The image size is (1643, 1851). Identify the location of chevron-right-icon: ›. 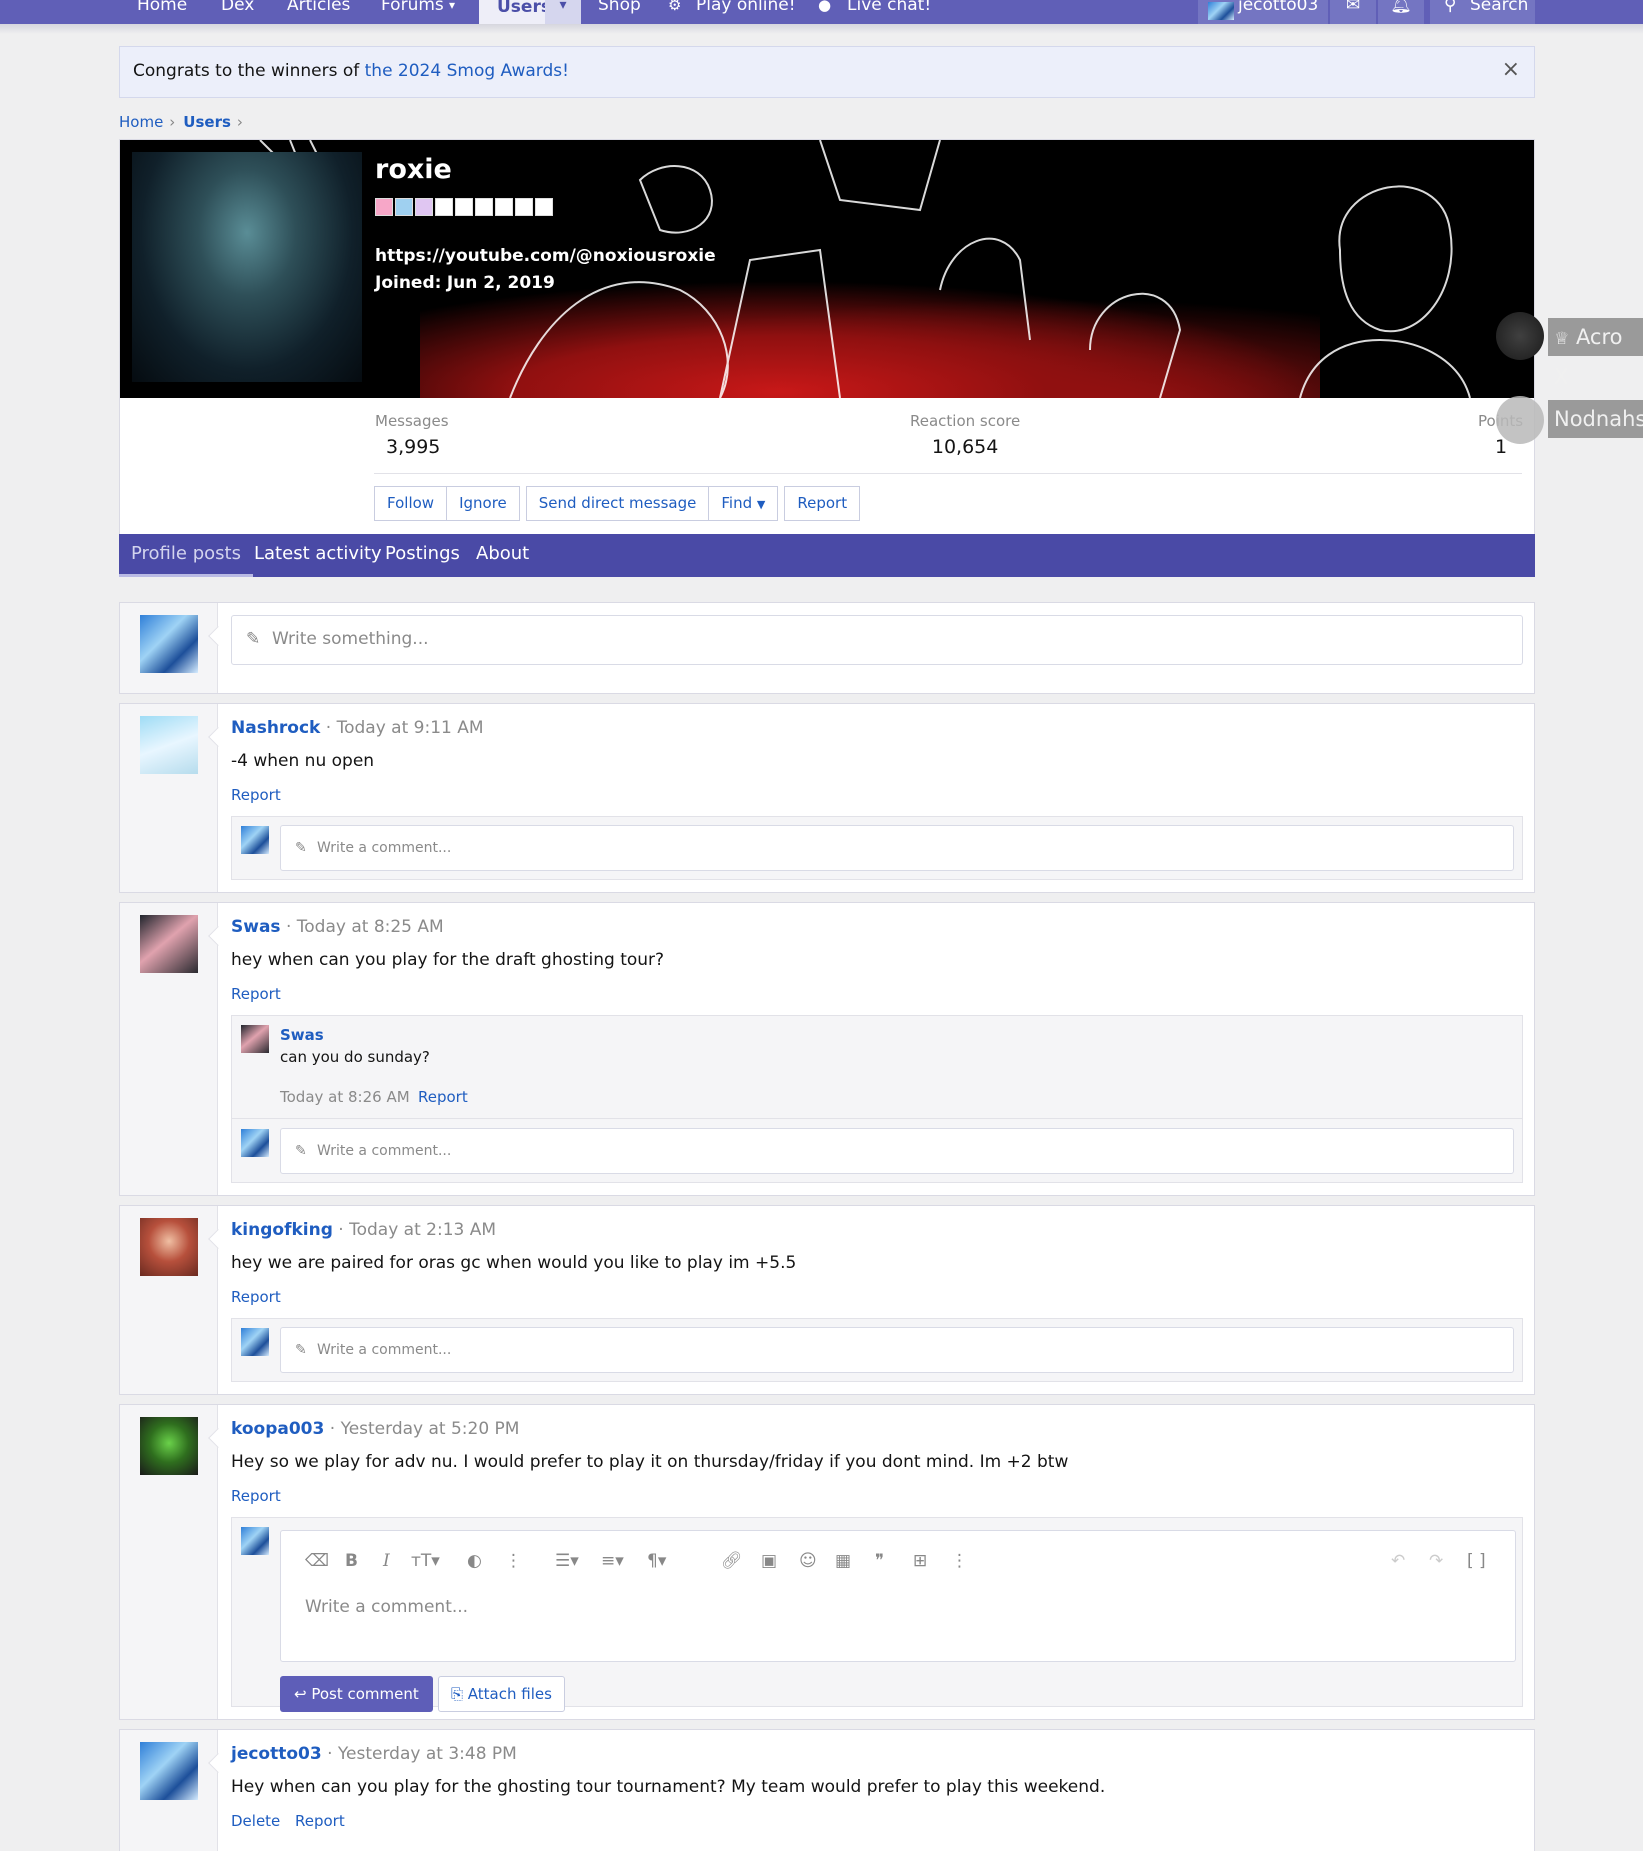
(172, 122).